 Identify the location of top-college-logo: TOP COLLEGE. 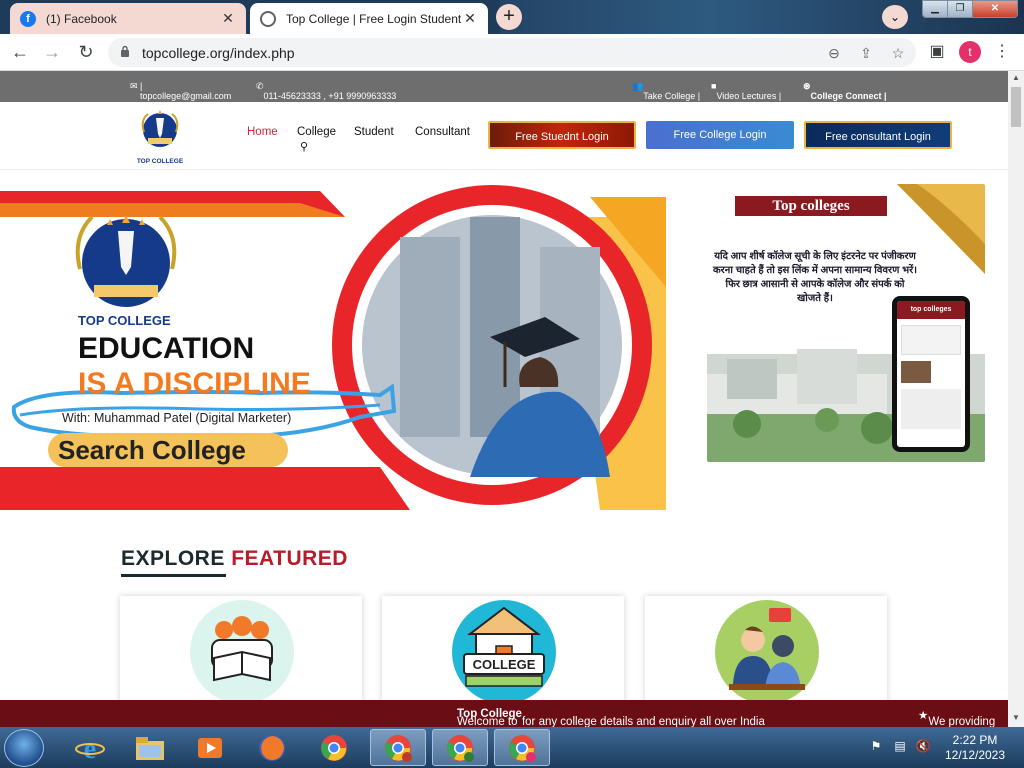
(160, 138).